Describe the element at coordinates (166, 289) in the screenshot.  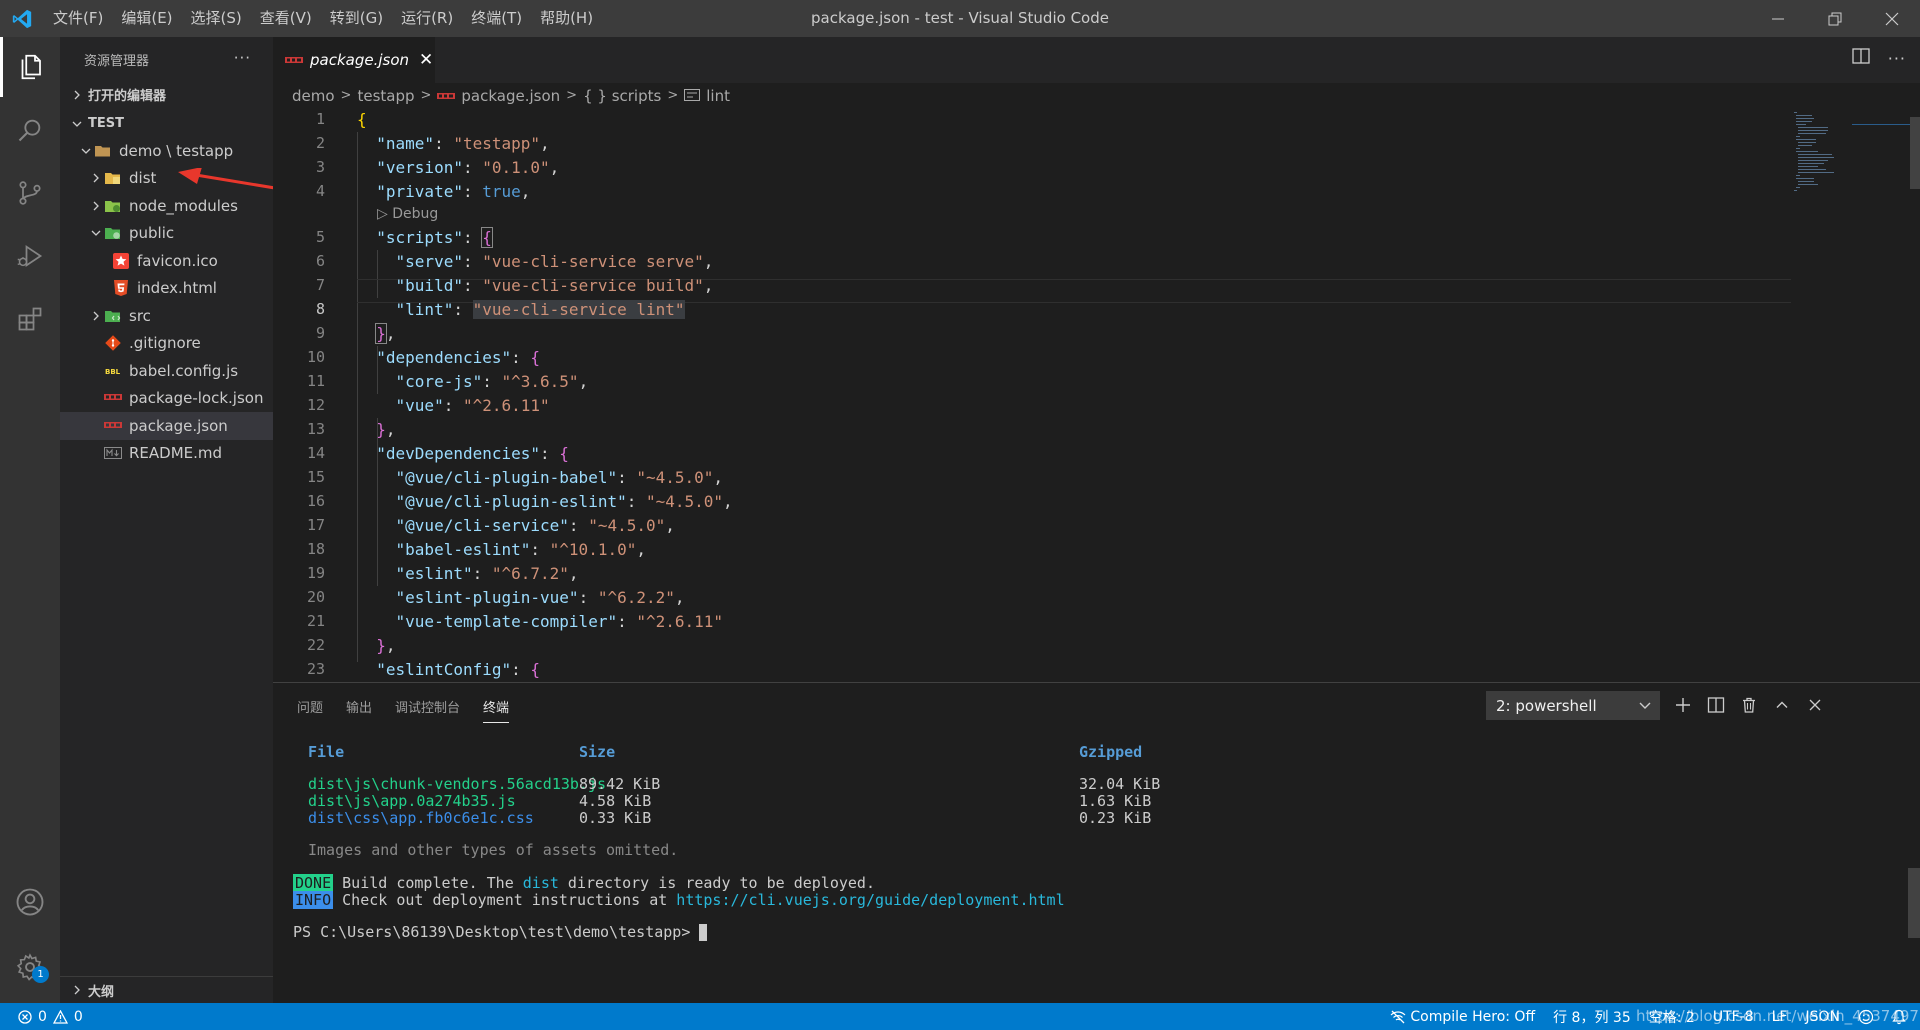
I see `tree-file-index-html: index.html` at that location.